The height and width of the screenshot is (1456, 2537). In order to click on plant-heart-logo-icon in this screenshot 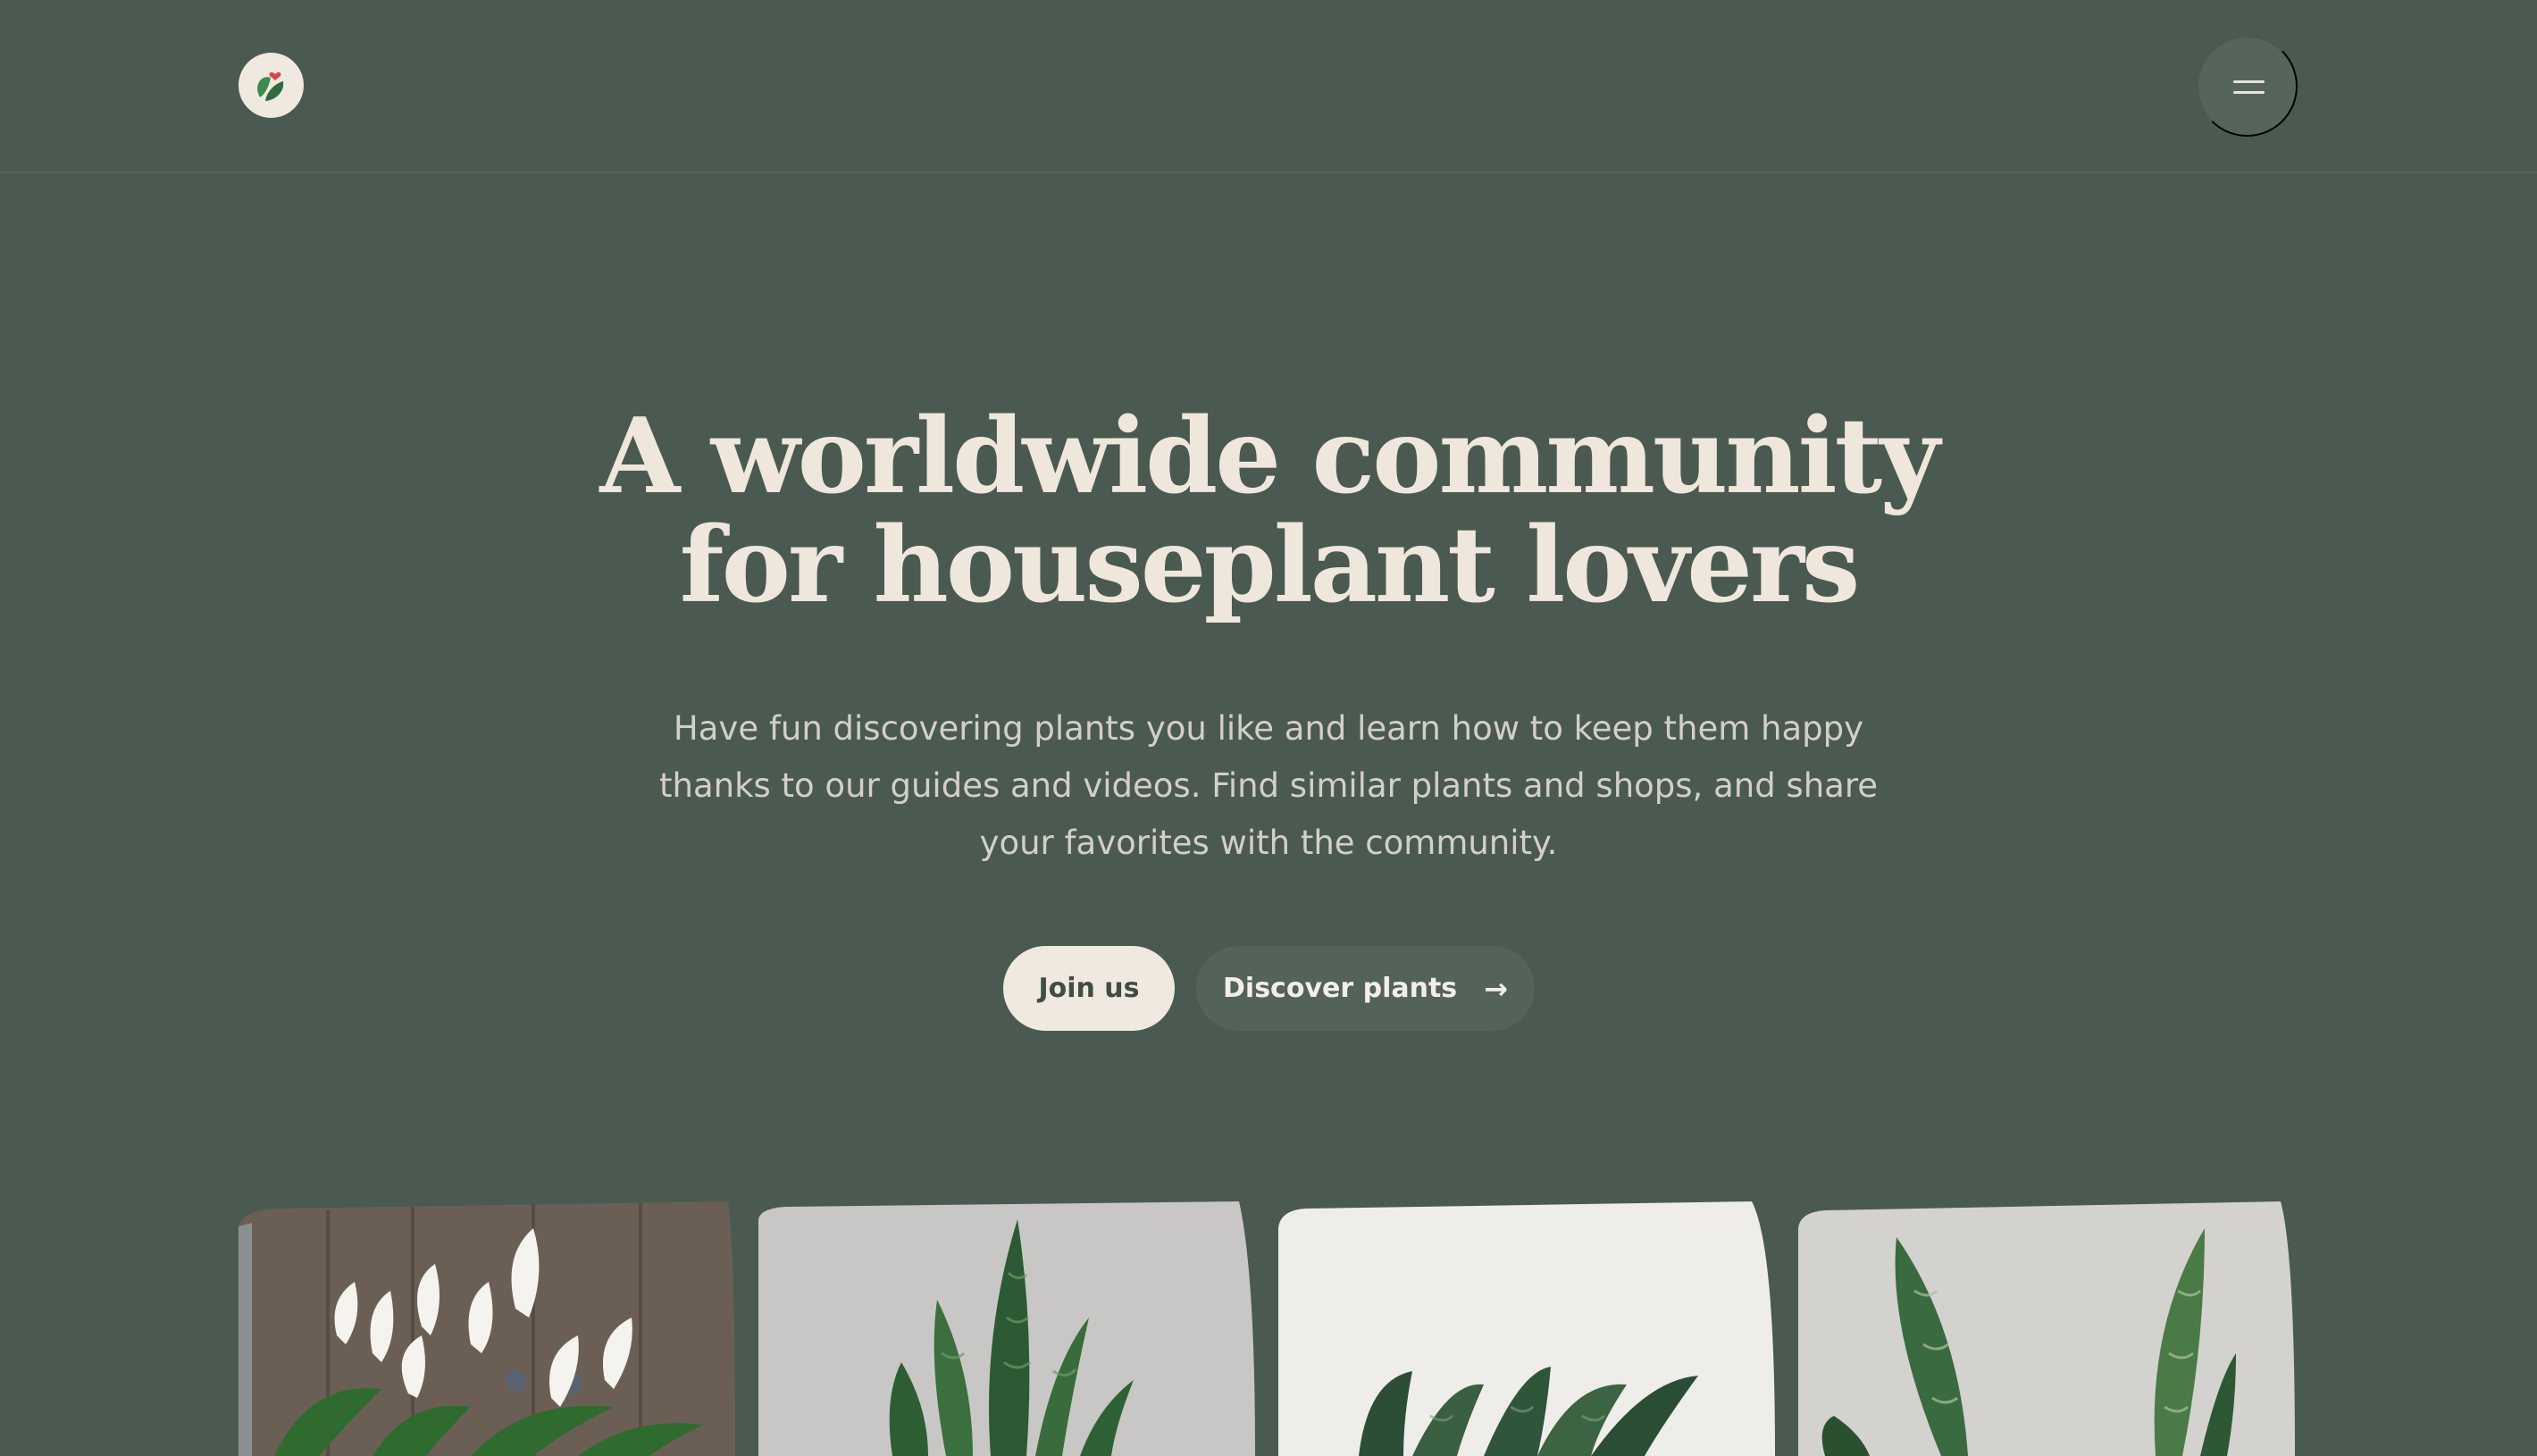, I will do `click(271, 85)`.